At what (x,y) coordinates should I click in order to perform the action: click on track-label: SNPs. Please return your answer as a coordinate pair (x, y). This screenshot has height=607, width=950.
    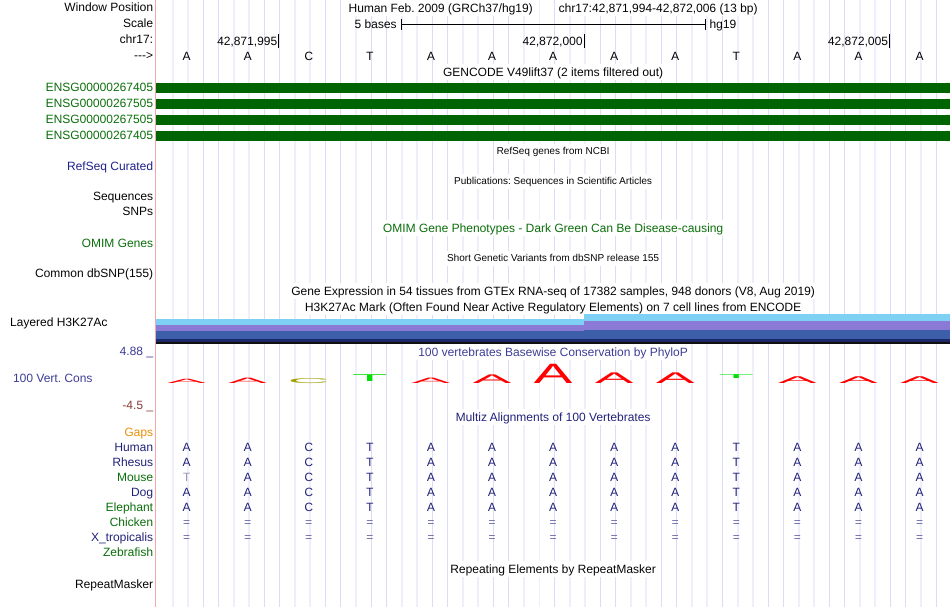
    Looking at the image, I should click on (137, 211).